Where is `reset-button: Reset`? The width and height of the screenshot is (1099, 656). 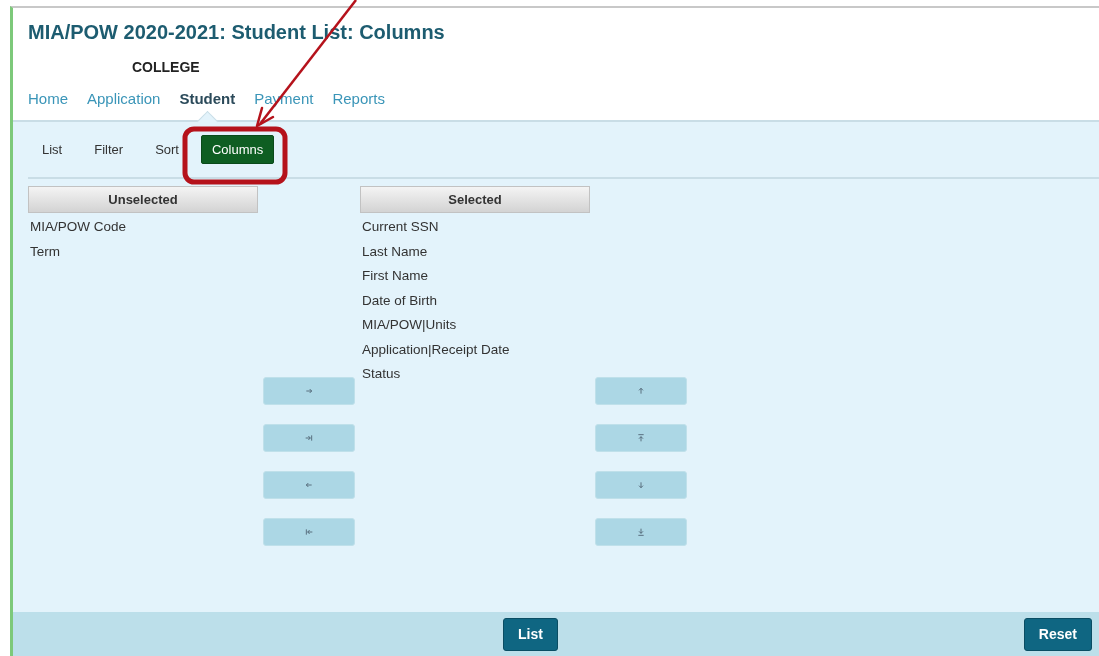 reset-button: Reset is located at coordinates (1057, 634).